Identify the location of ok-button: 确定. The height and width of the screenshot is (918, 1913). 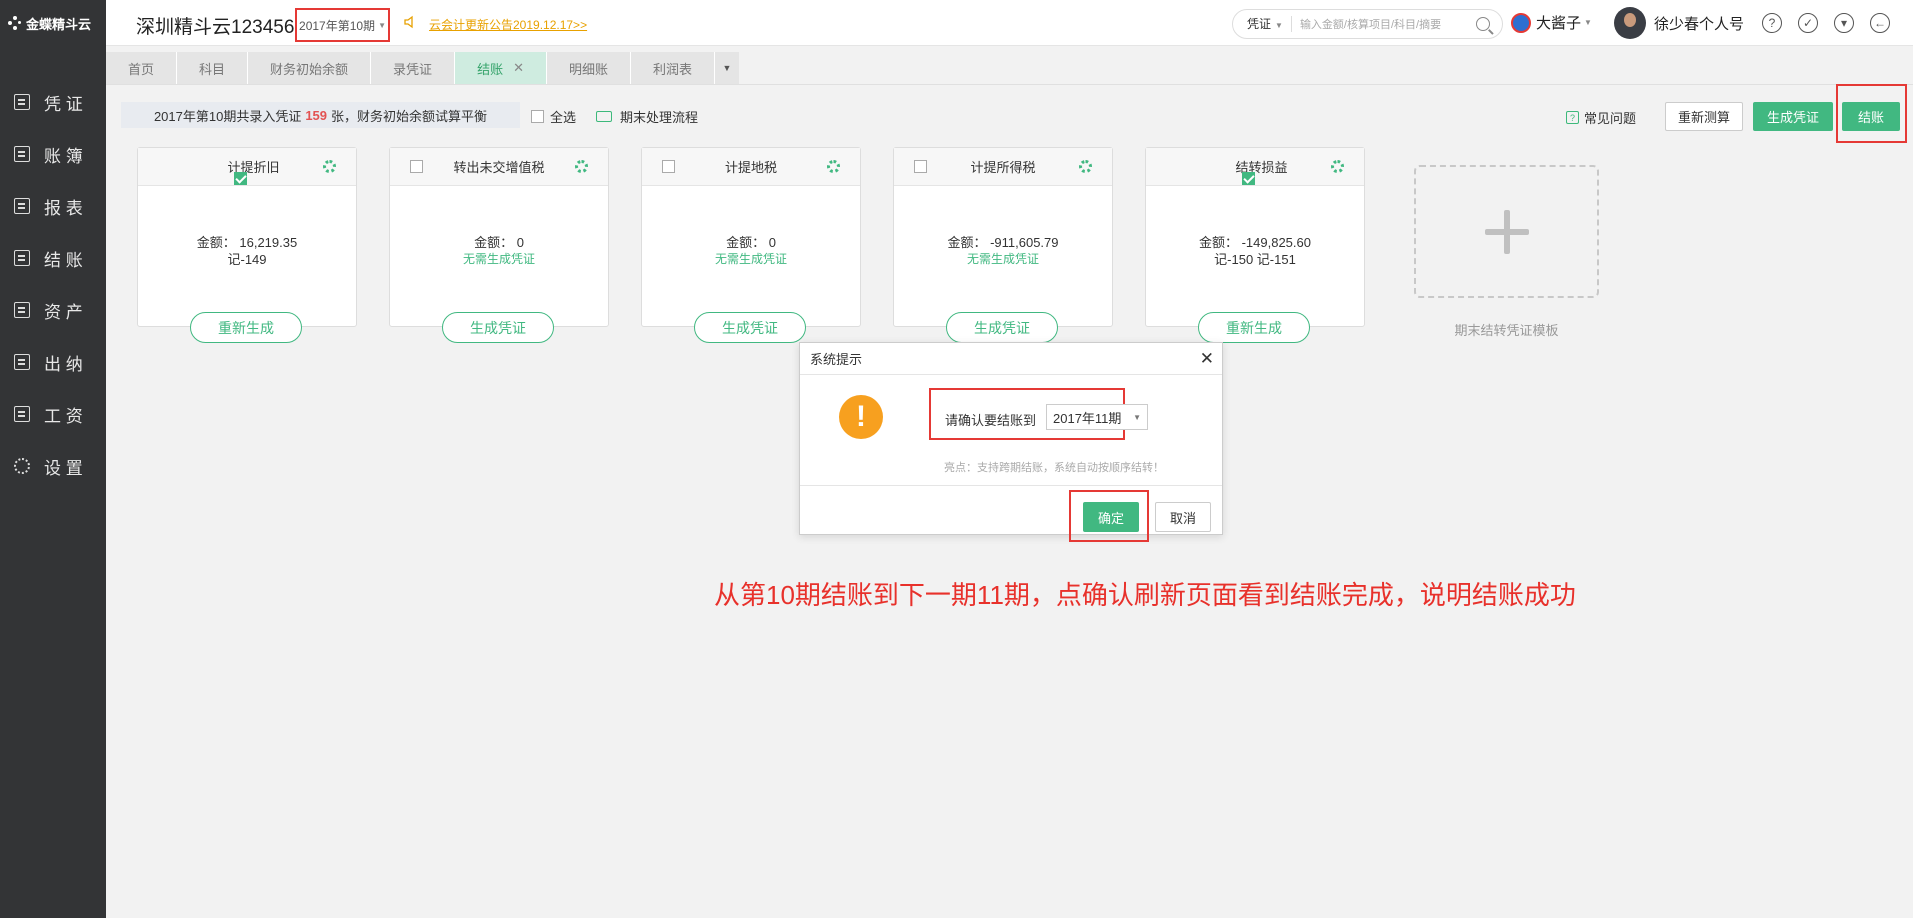
(1111, 517).